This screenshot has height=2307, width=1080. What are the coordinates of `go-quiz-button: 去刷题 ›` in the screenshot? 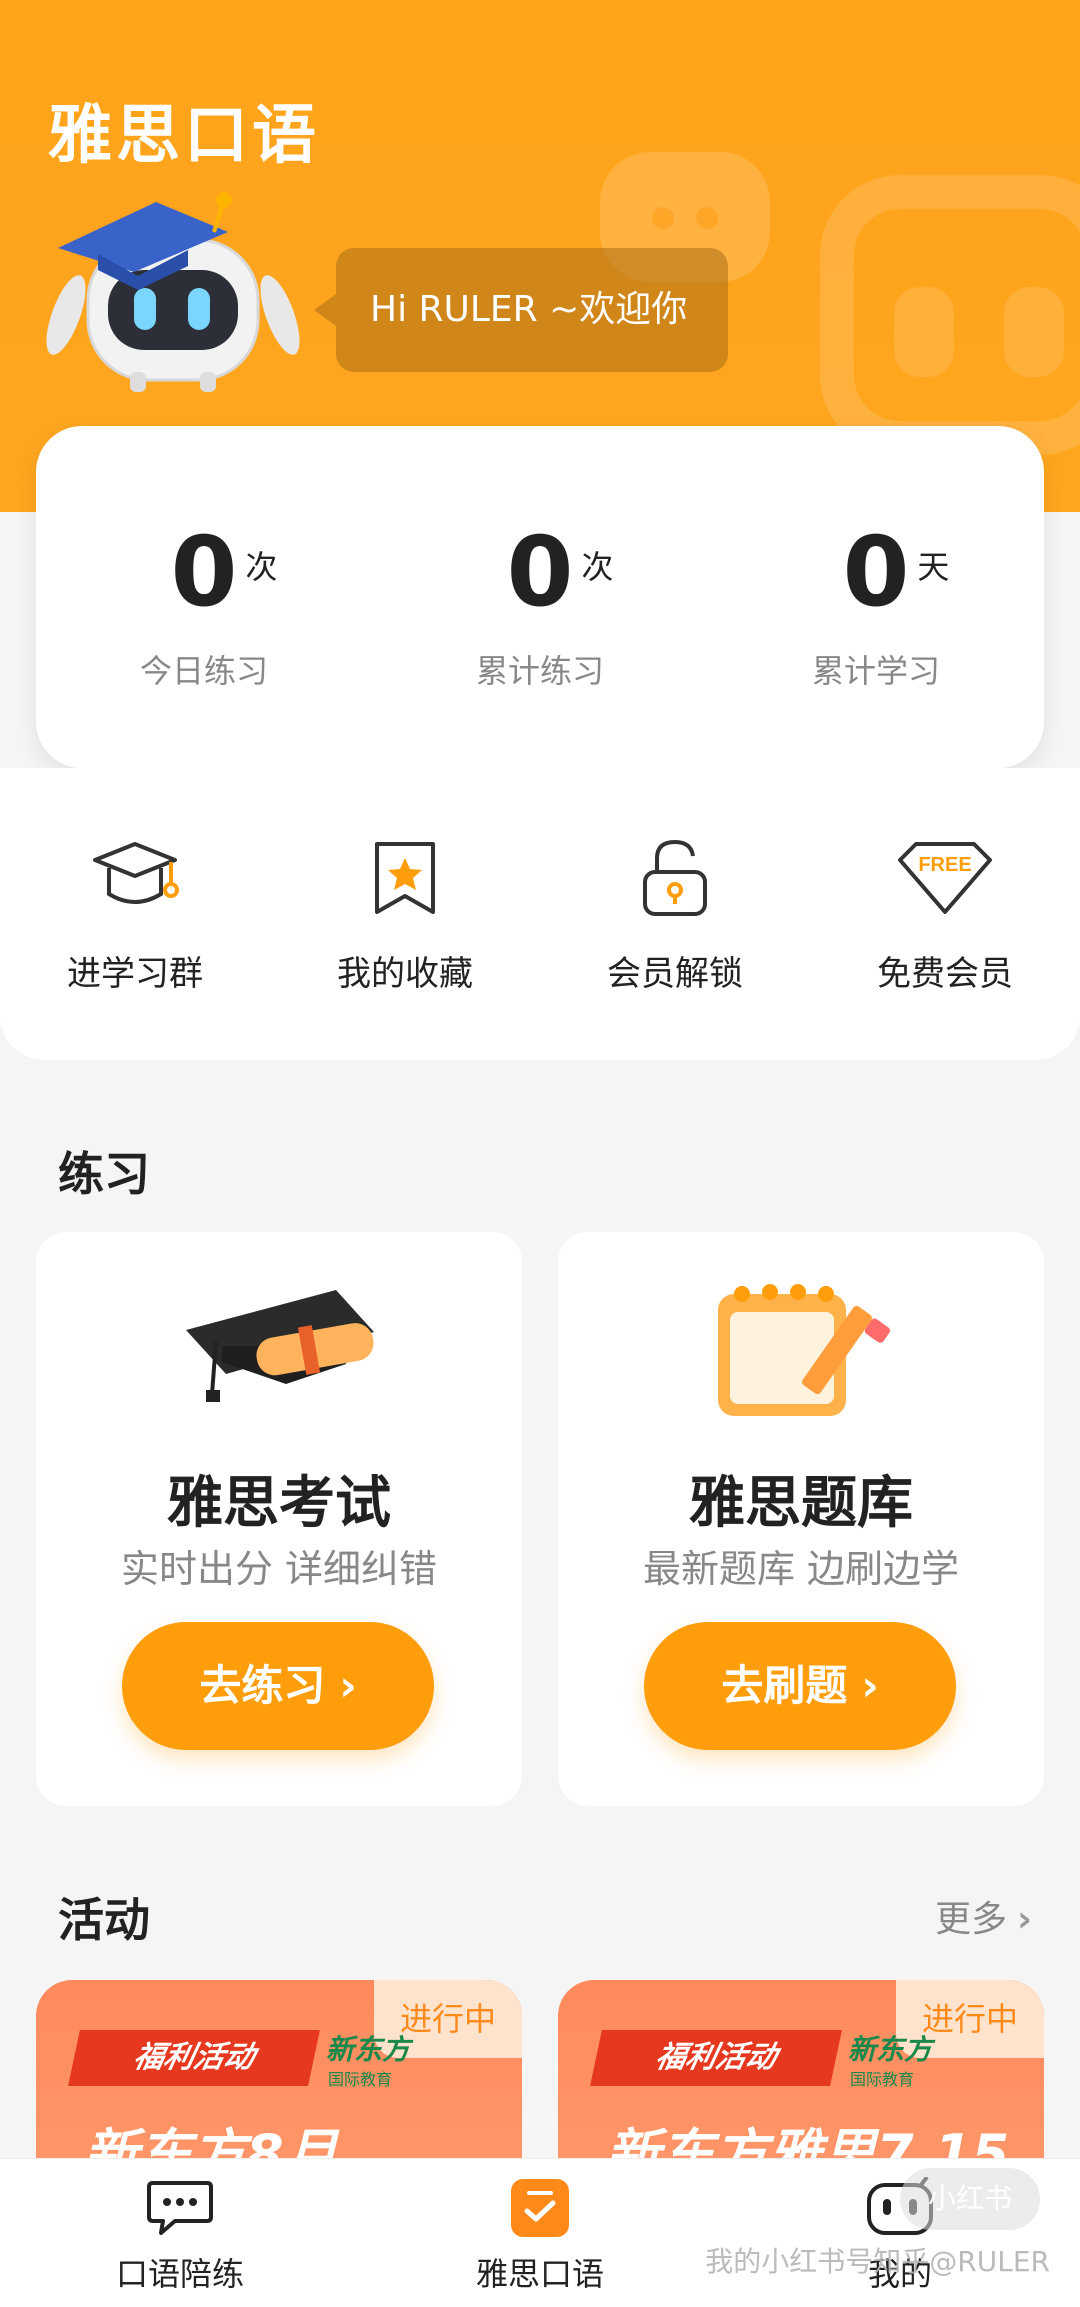 It's located at (800, 1686).